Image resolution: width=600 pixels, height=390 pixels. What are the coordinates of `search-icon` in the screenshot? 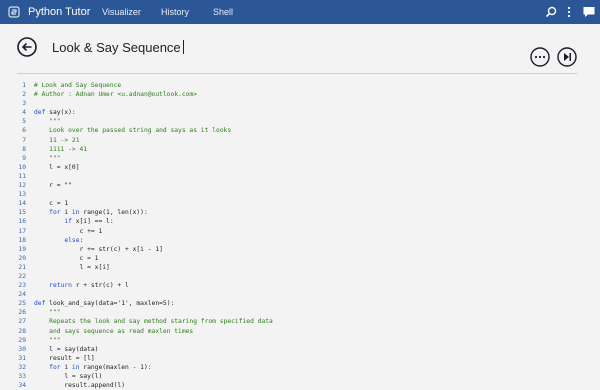 It's located at (551, 12).